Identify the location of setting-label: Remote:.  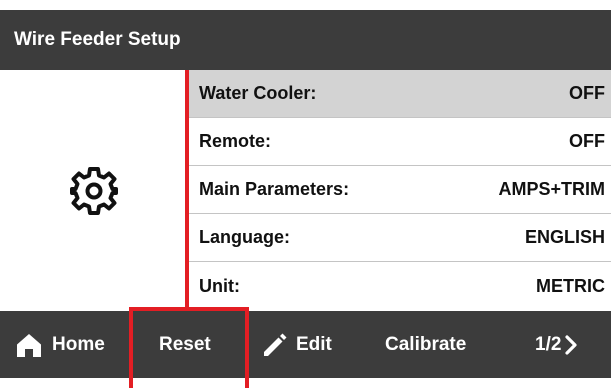
(235, 141).